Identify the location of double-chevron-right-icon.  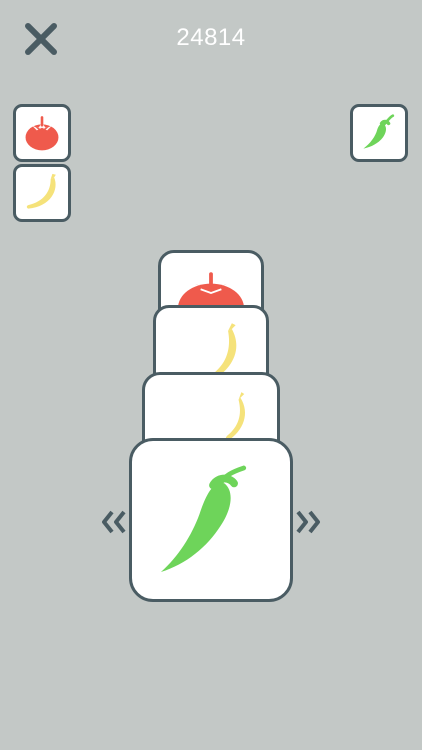
(308, 522).